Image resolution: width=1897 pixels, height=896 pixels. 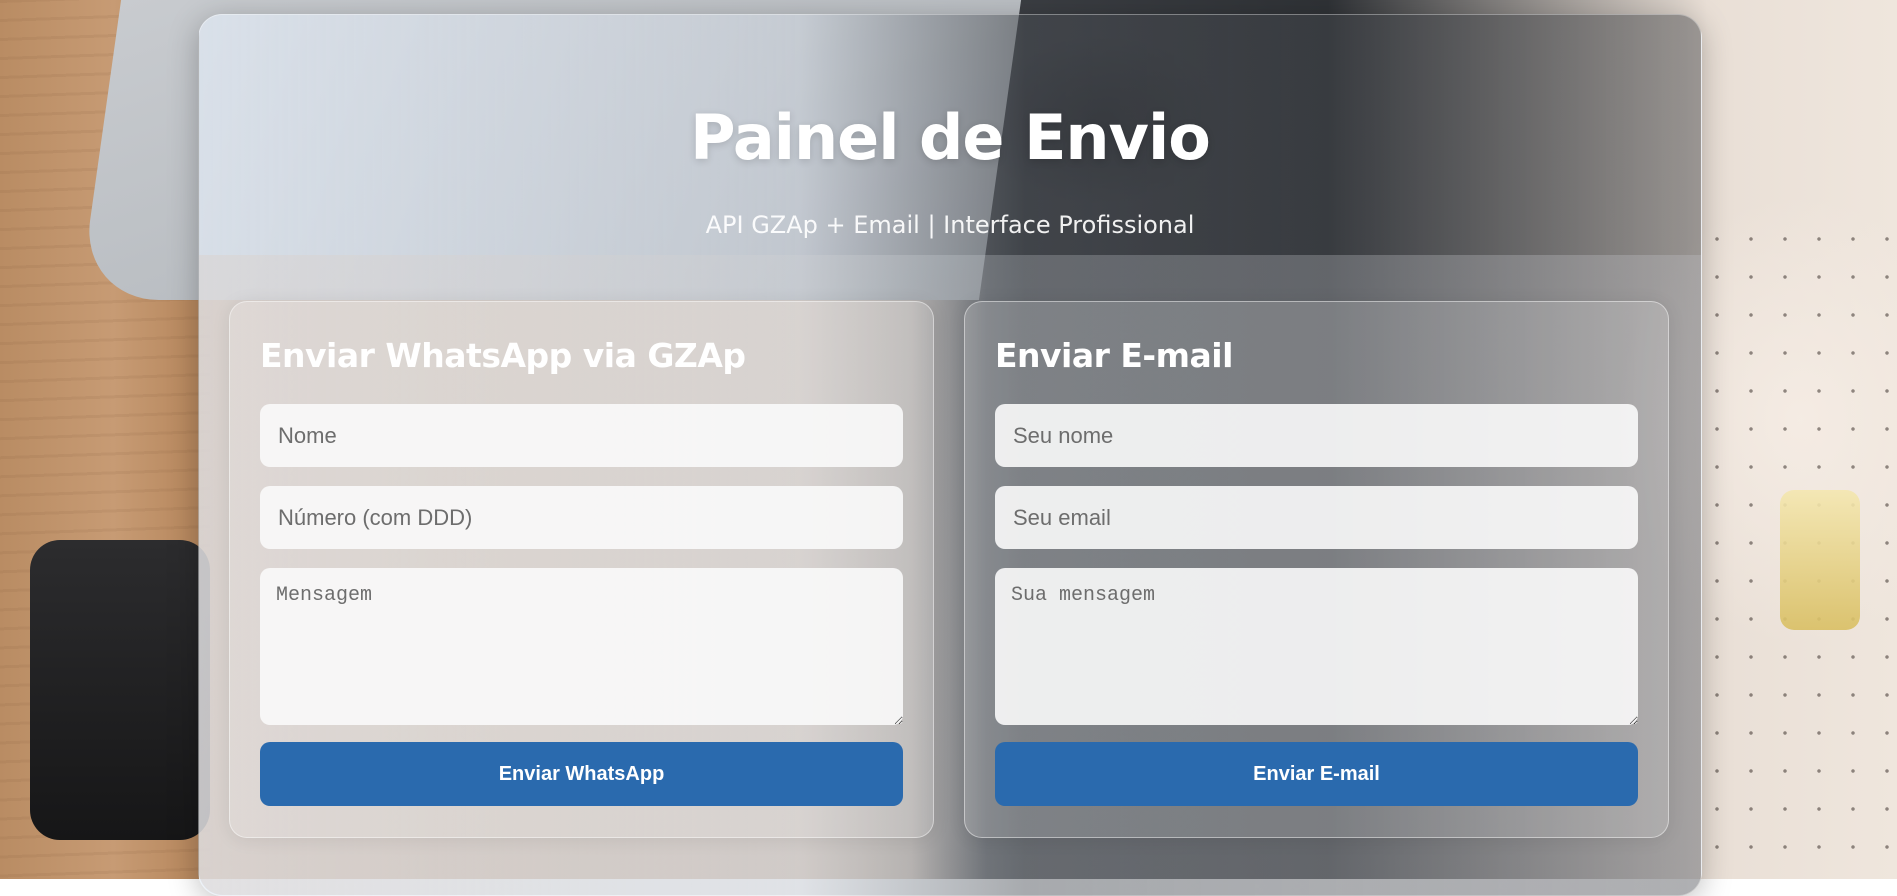 I want to click on send-whatsapp-button: Enviar WhatsApp, so click(x=581, y=774).